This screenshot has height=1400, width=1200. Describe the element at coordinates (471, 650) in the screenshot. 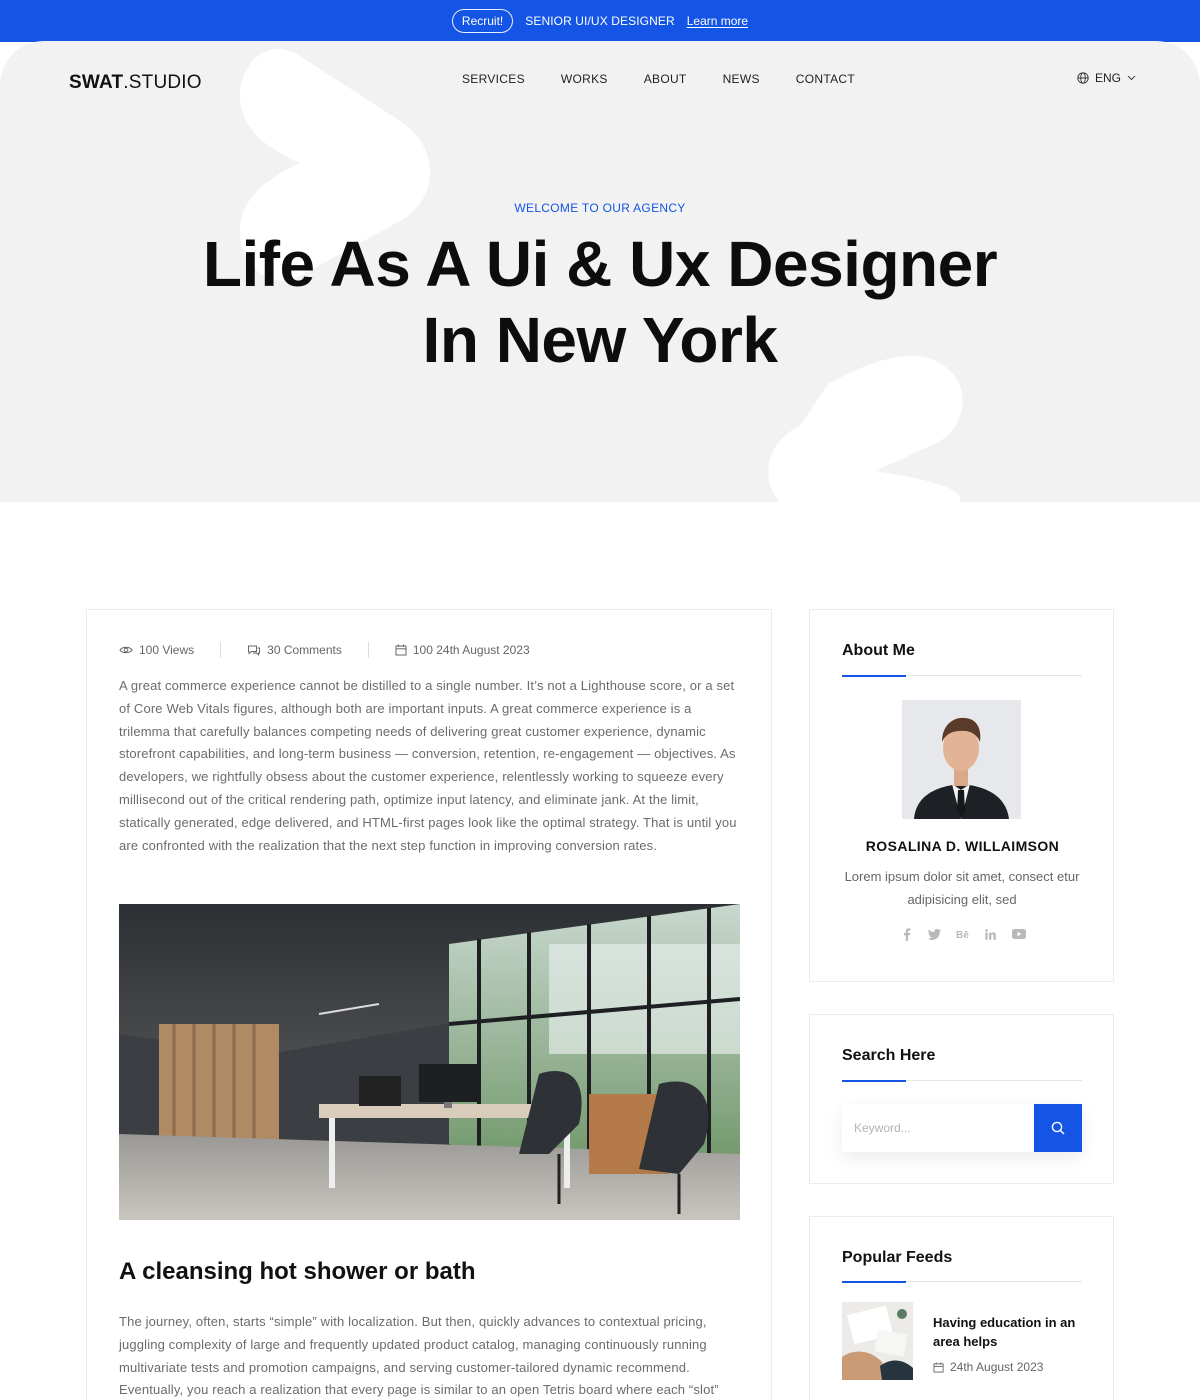

I see `publish-date: 100 24th August 2023` at that location.